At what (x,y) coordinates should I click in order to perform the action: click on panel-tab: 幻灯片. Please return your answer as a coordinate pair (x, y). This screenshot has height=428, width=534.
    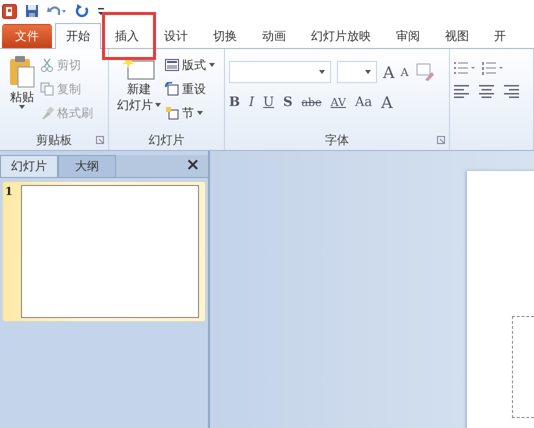
    Looking at the image, I should click on (29, 166).